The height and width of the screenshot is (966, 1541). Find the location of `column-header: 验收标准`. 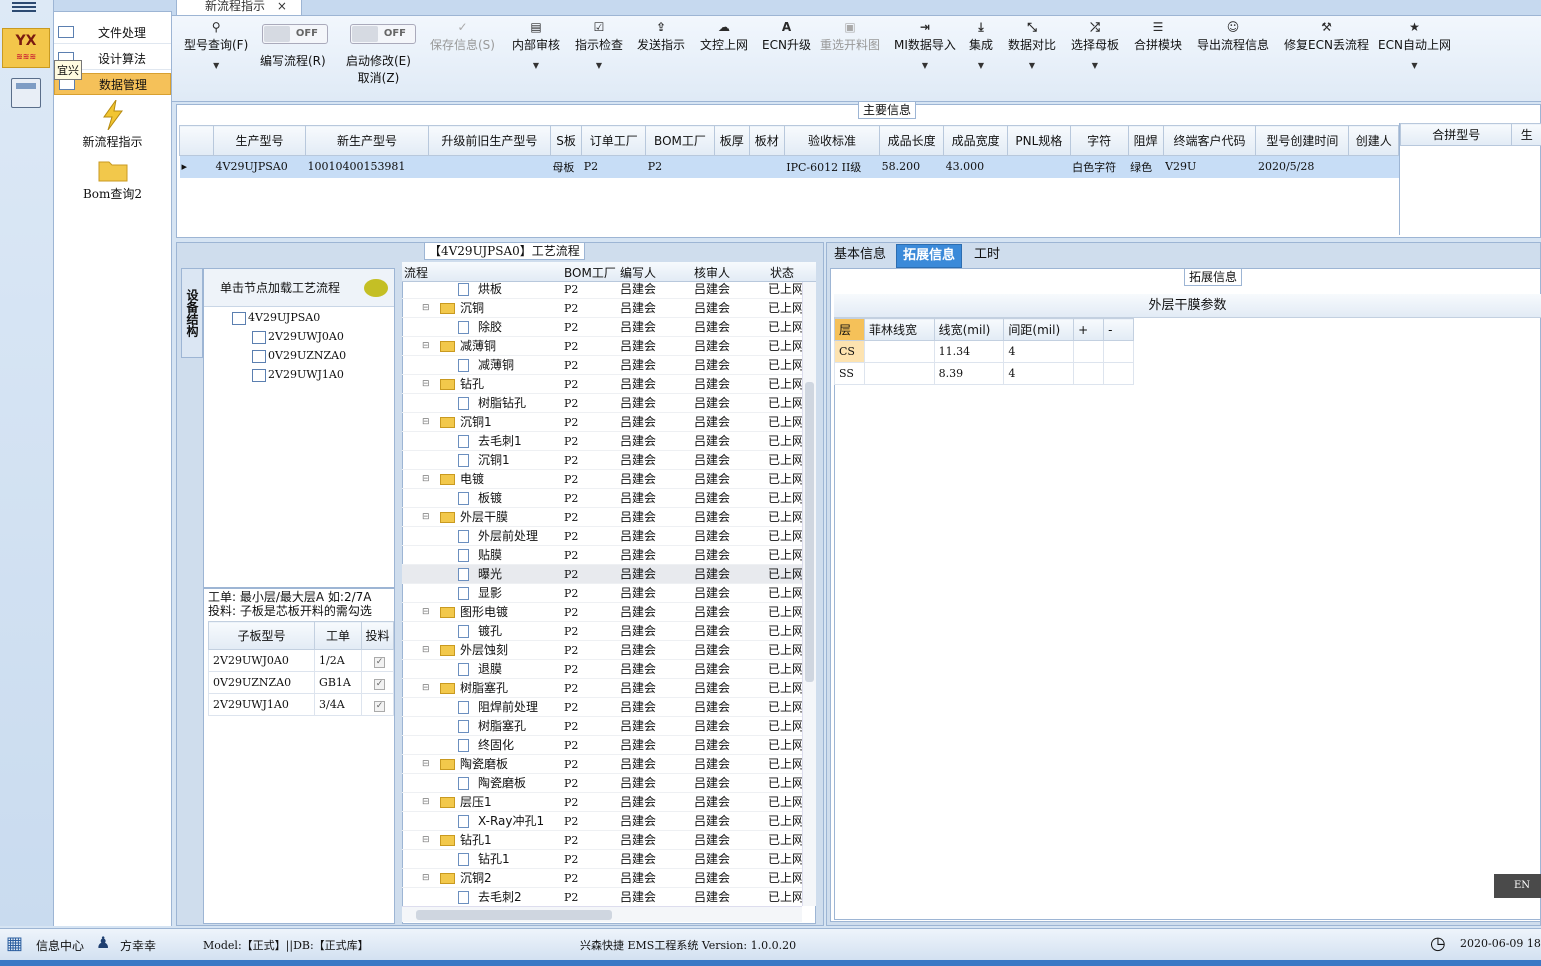

column-header: 验收标准 is located at coordinates (832, 140).